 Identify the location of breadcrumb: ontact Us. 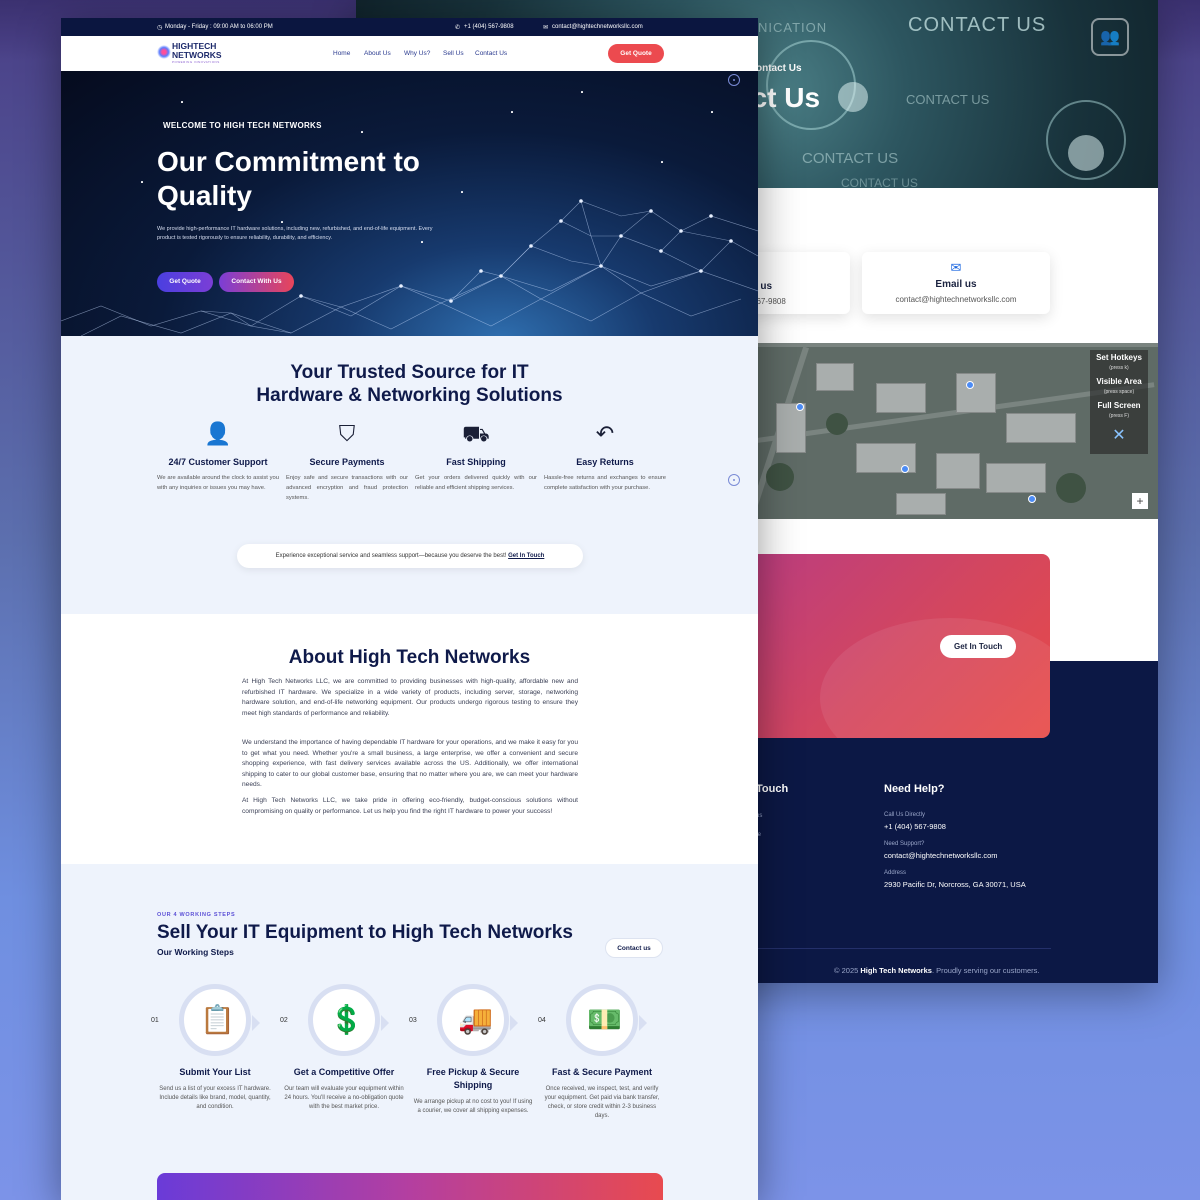
(779, 68).